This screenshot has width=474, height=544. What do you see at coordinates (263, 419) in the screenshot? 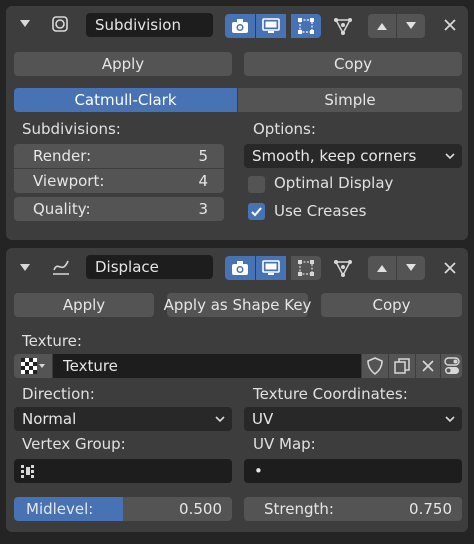
I see `texture-coordinates-value: UV` at bounding box center [263, 419].